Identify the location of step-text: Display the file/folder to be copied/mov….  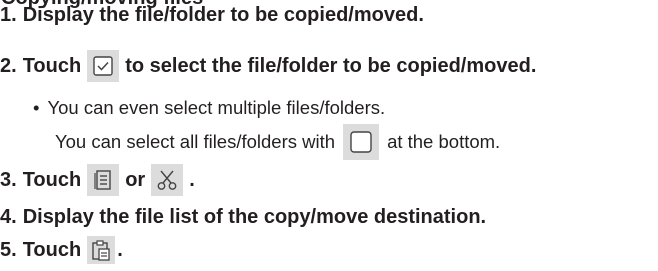
(223, 15).